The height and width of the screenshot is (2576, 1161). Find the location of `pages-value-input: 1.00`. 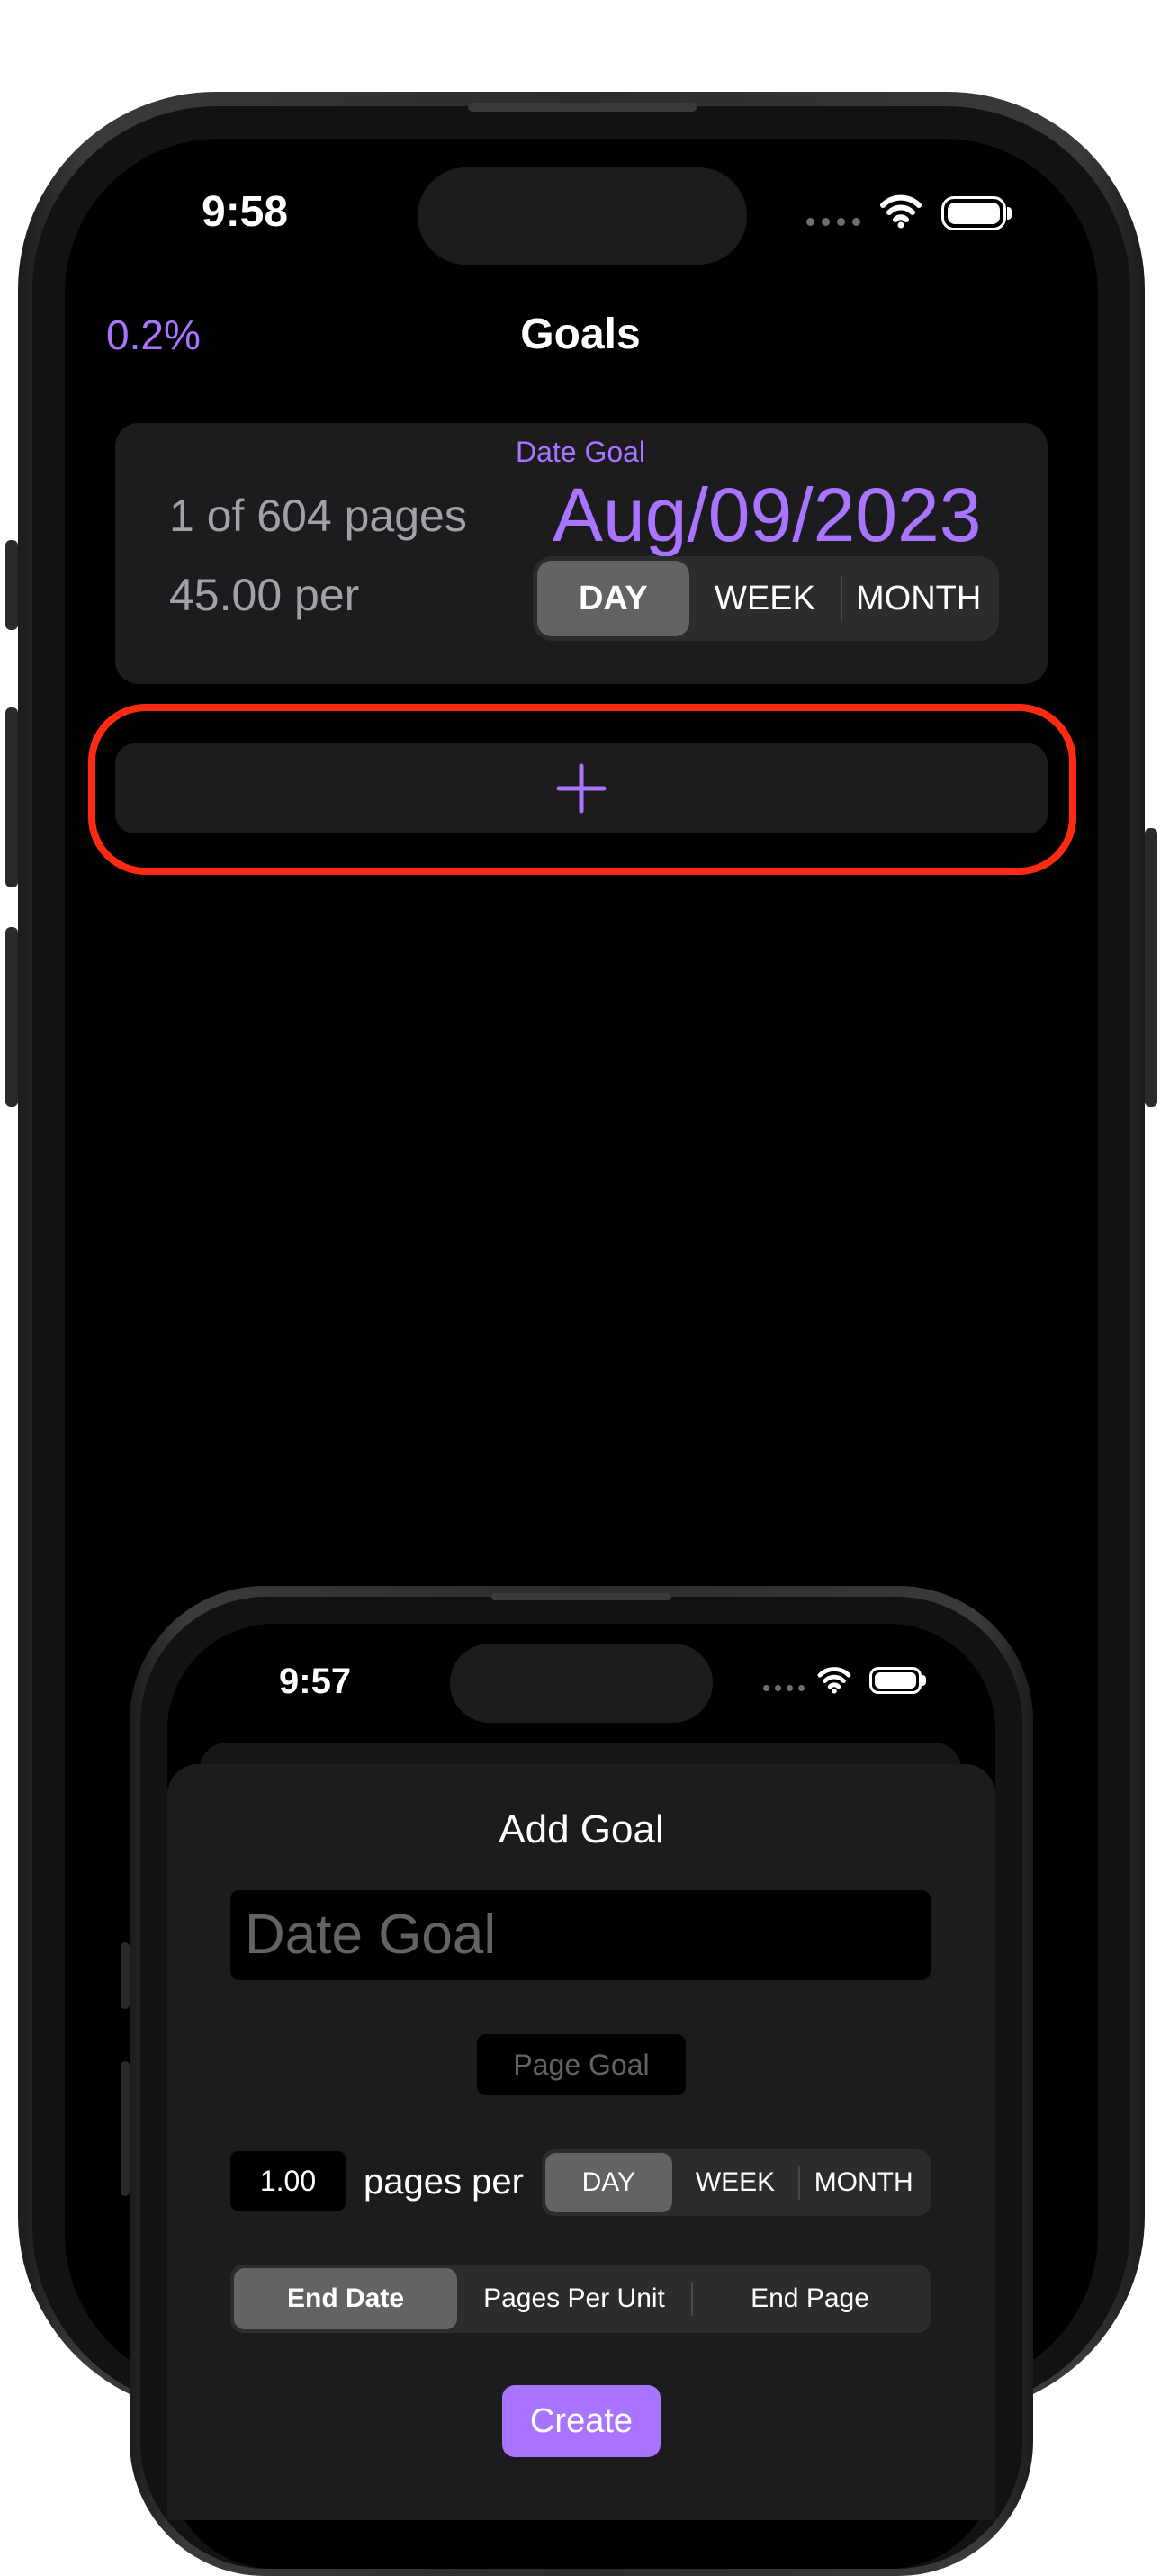

pages-value-input: 1.00 is located at coordinates (288, 2181).